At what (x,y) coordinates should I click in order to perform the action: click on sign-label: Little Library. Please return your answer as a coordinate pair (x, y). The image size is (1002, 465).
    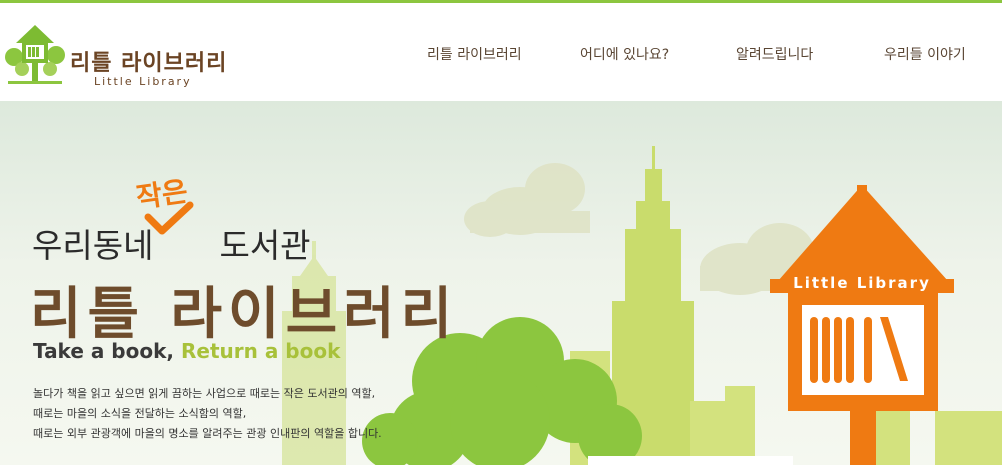
    Looking at the image, I should click on (862, 283).